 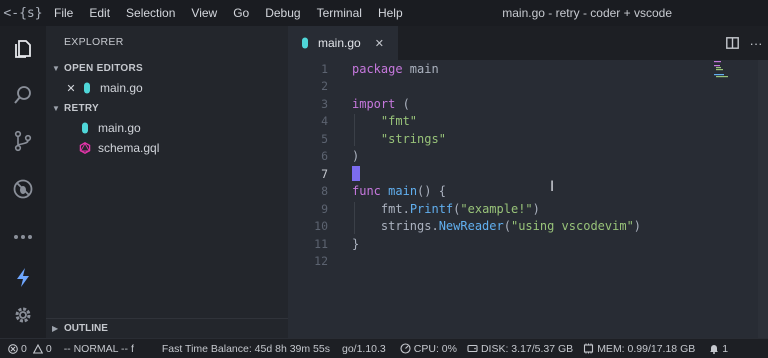 I want to click on gauge-icon, so click(x=405, y=348).